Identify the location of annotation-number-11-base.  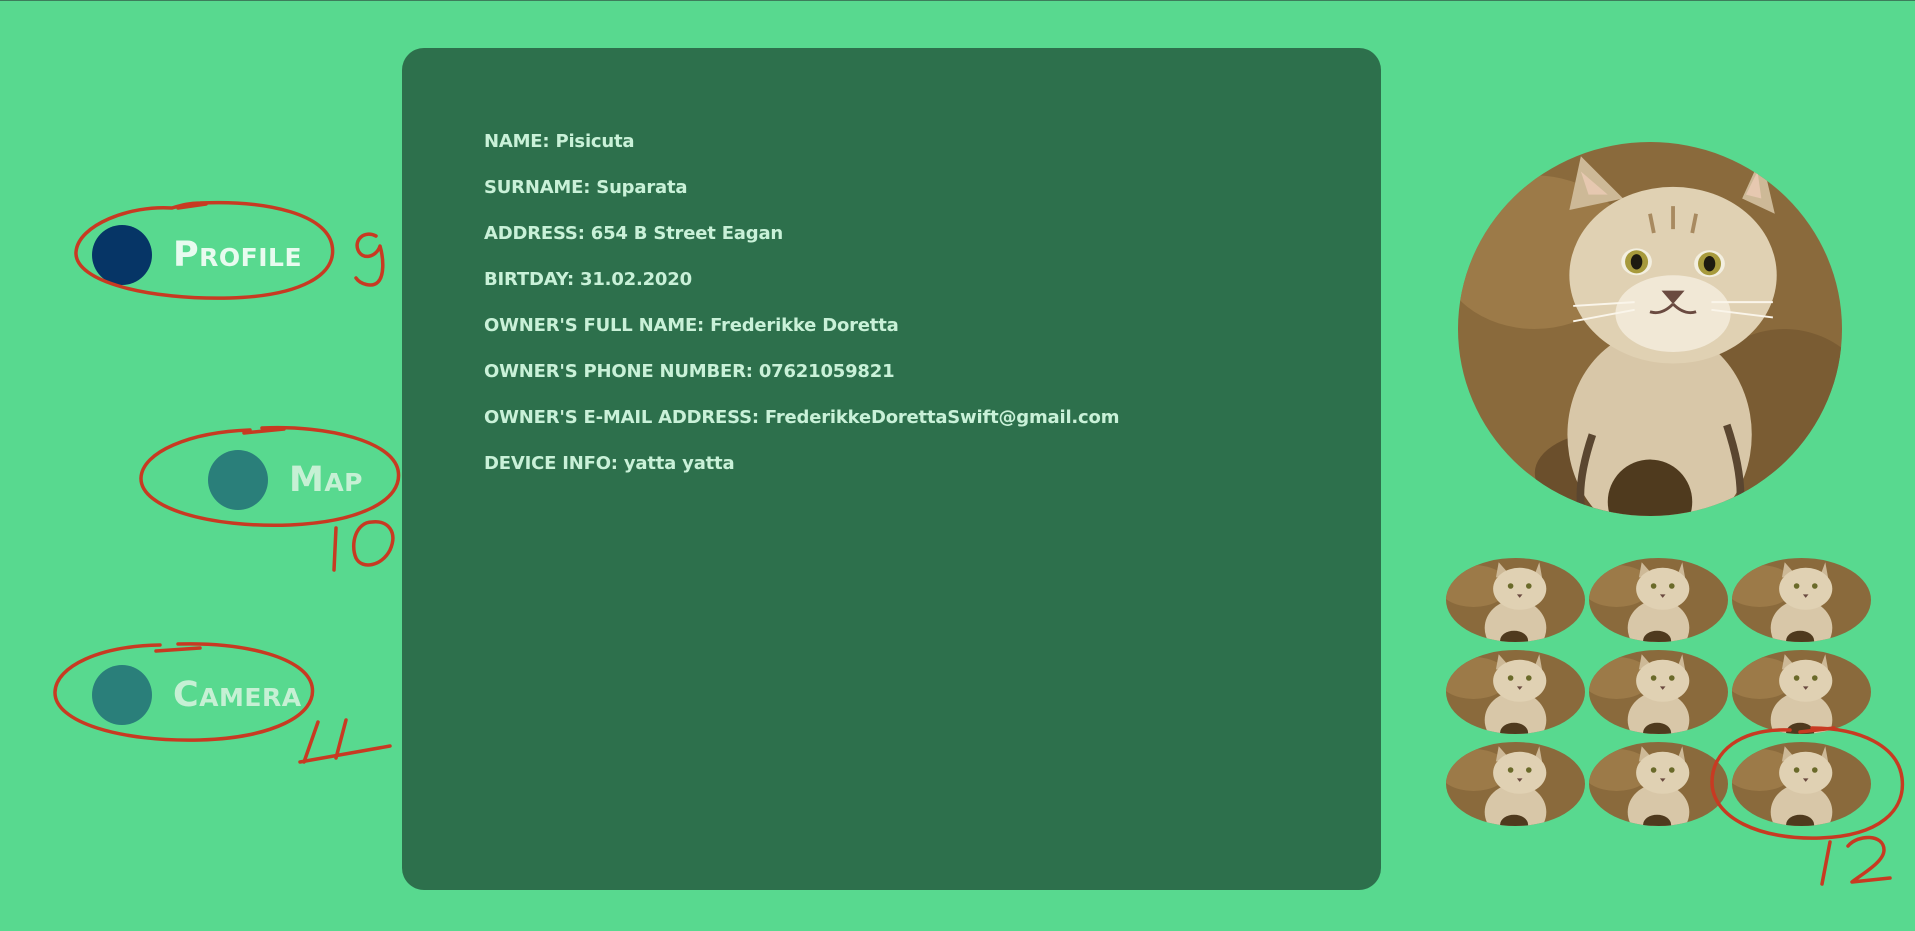
(345, 754).